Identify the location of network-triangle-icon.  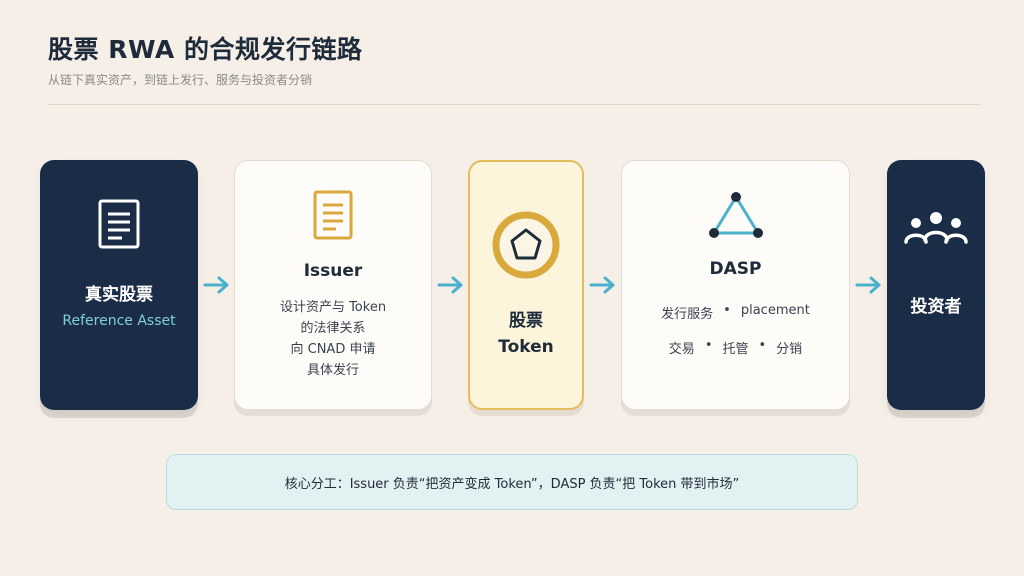
(736, 218).